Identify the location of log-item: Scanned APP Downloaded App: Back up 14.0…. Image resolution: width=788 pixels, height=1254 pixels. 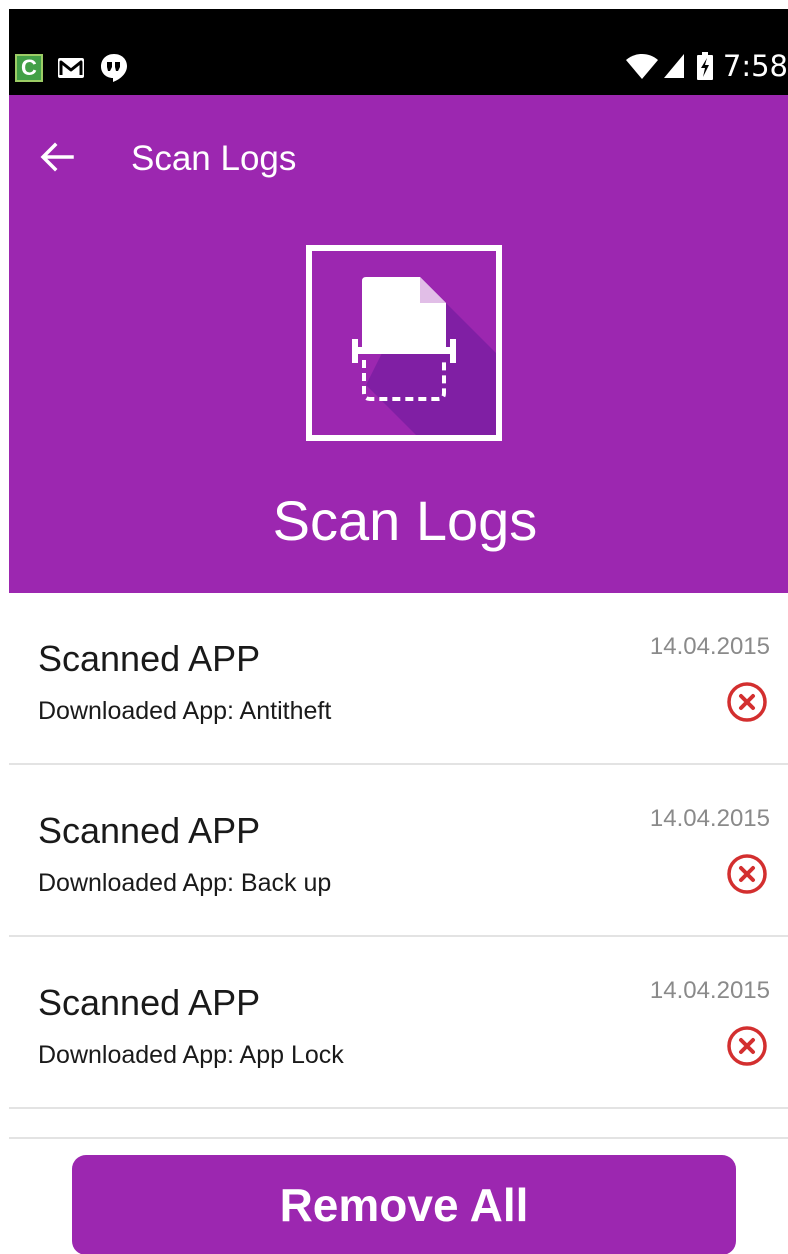
(398, 851).